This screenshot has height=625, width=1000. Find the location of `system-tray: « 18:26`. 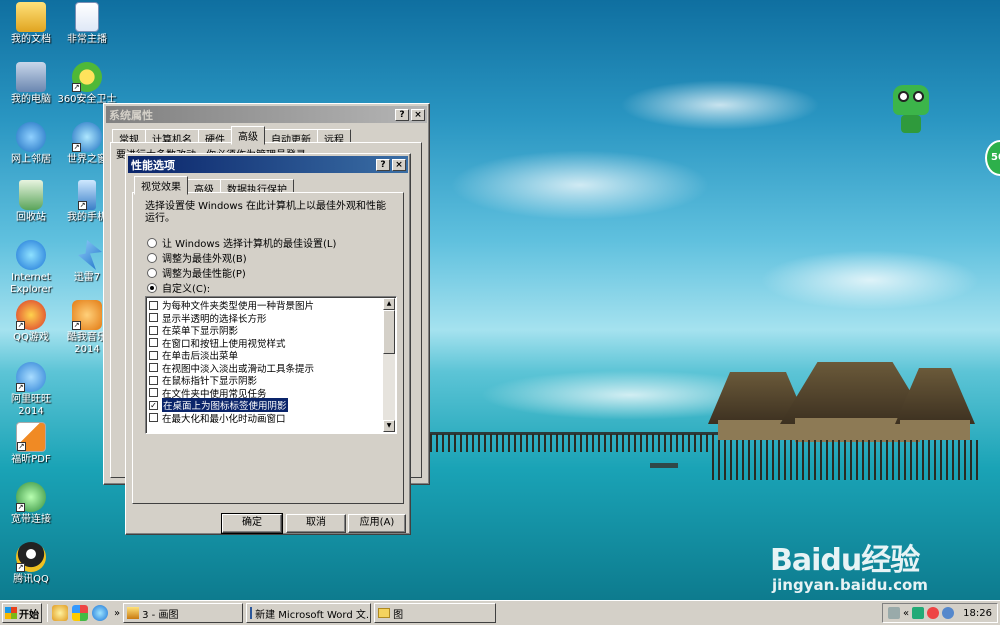

system-tray: « 18:26 is located at coordinates (940, 613).